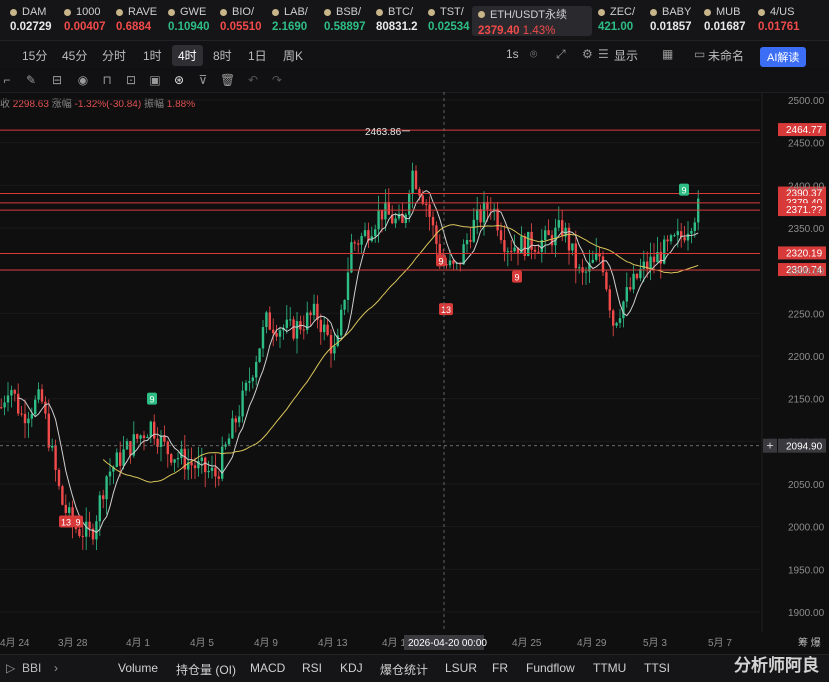 This screenshot has width=829, height=682. Describe the element at coordinates (550, 668) in the screenshot. I see `indicator-fundflow: Fundflow` at that location.